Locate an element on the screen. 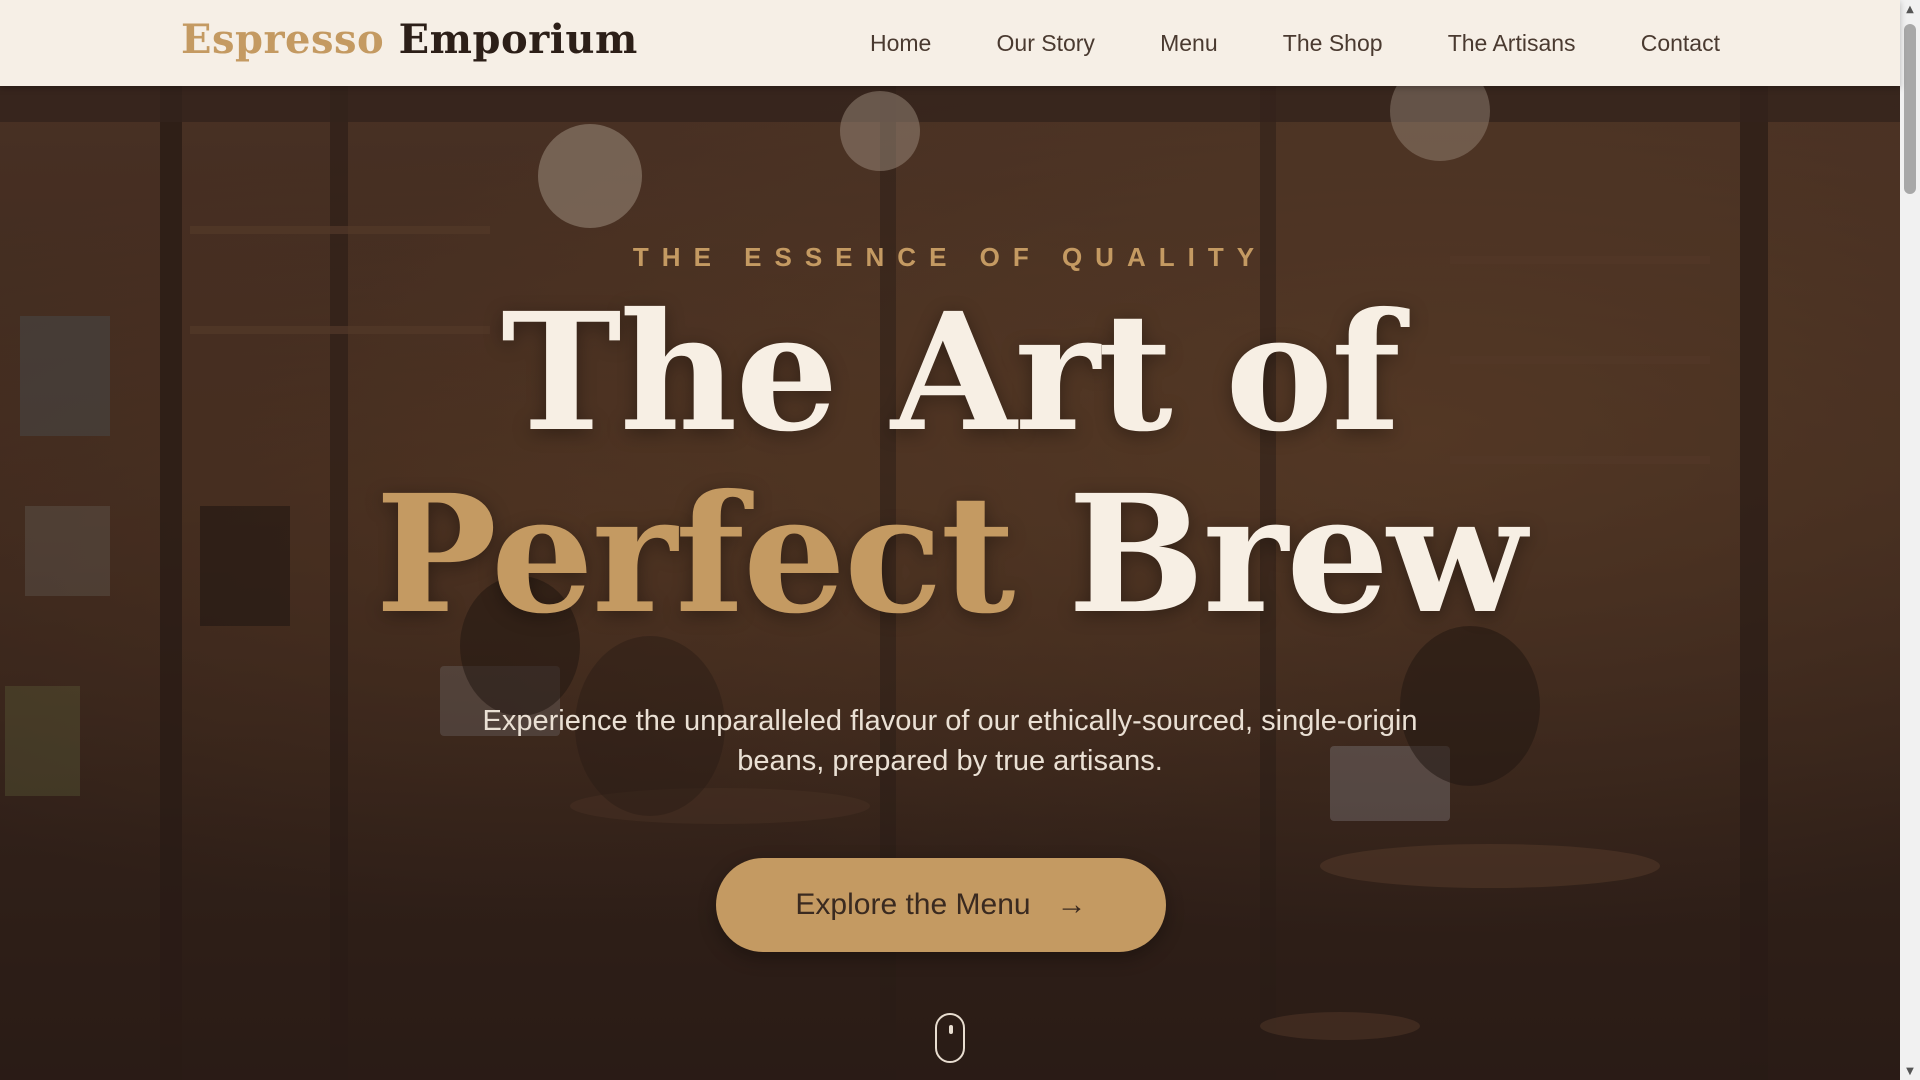 This screenshot has width=1920, height=1080. brand-logo: Espresso Emporium is located at coordinates (409, 39).